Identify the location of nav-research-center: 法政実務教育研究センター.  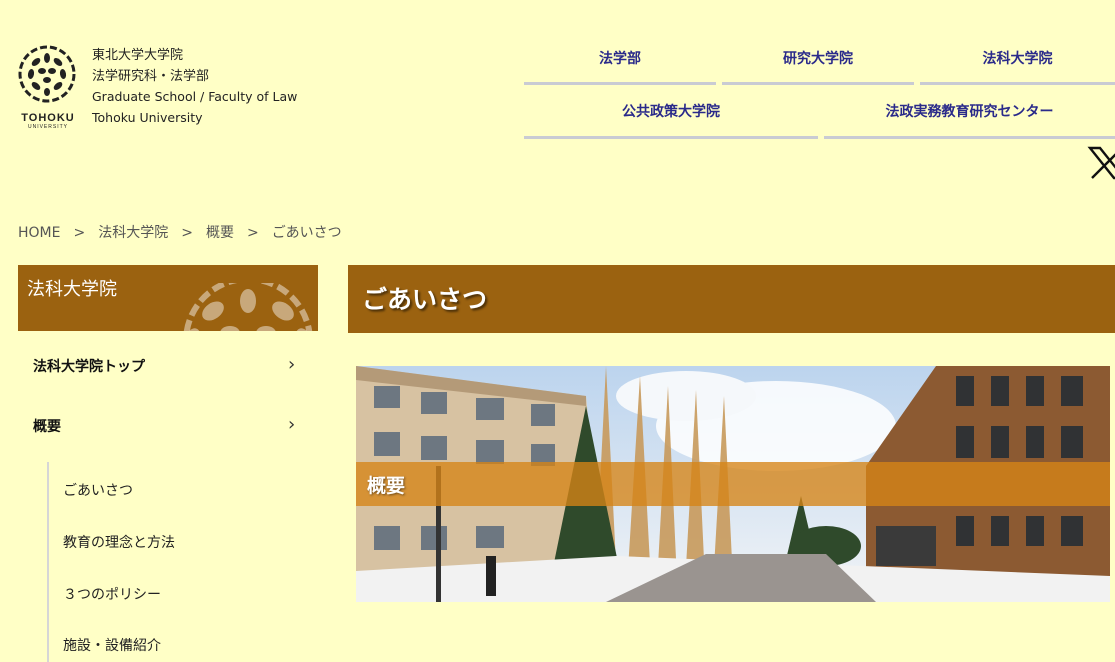
(969, 120).